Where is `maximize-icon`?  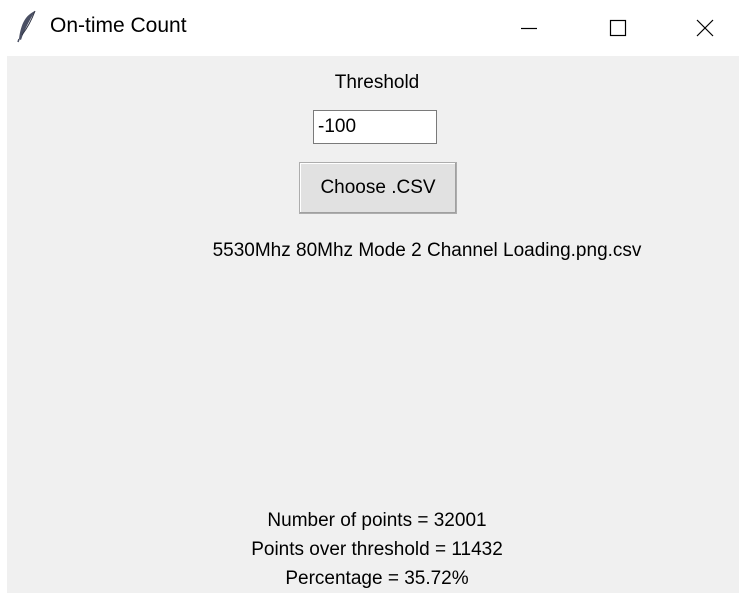
maximize-icon is located at coordinates (618, 28).